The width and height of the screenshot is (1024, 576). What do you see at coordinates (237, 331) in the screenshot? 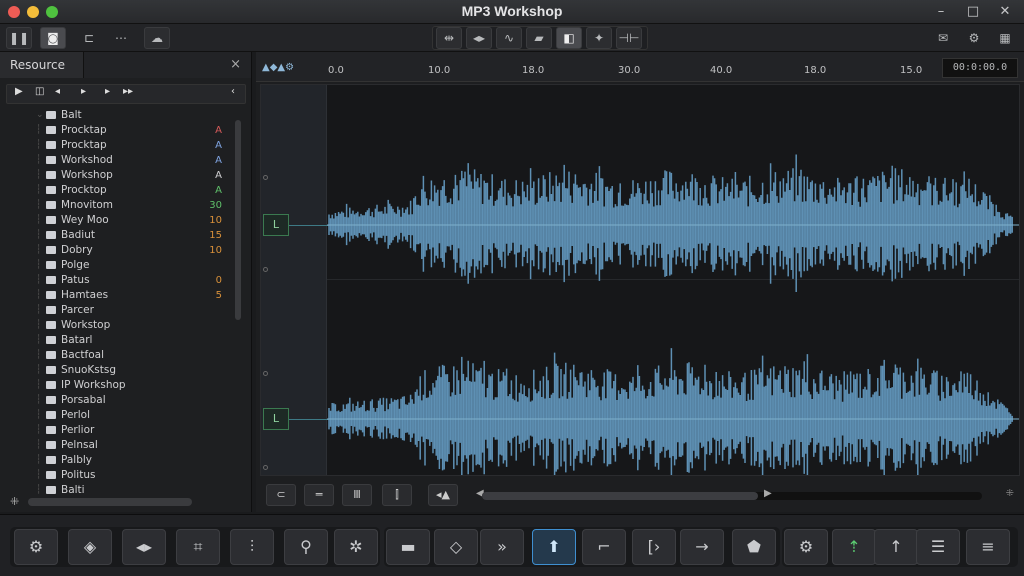
I see `panel-vertical-scrollbar: ▼` at bounding box center [237, 331].